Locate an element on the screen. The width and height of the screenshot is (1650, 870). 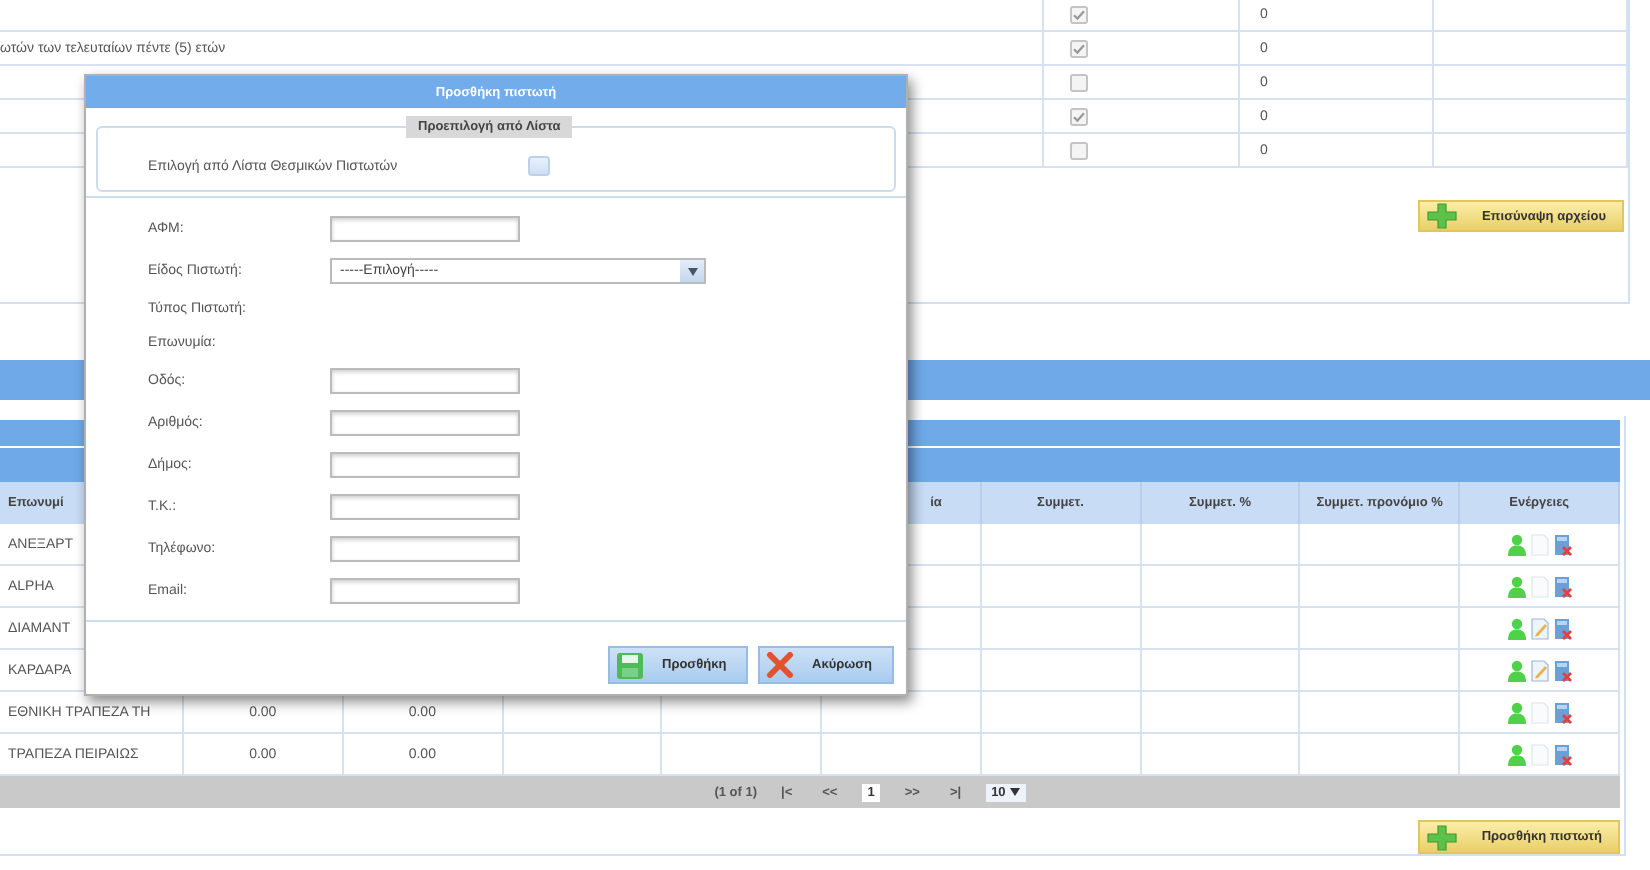
close-icon is located at coordinates (780, 665).